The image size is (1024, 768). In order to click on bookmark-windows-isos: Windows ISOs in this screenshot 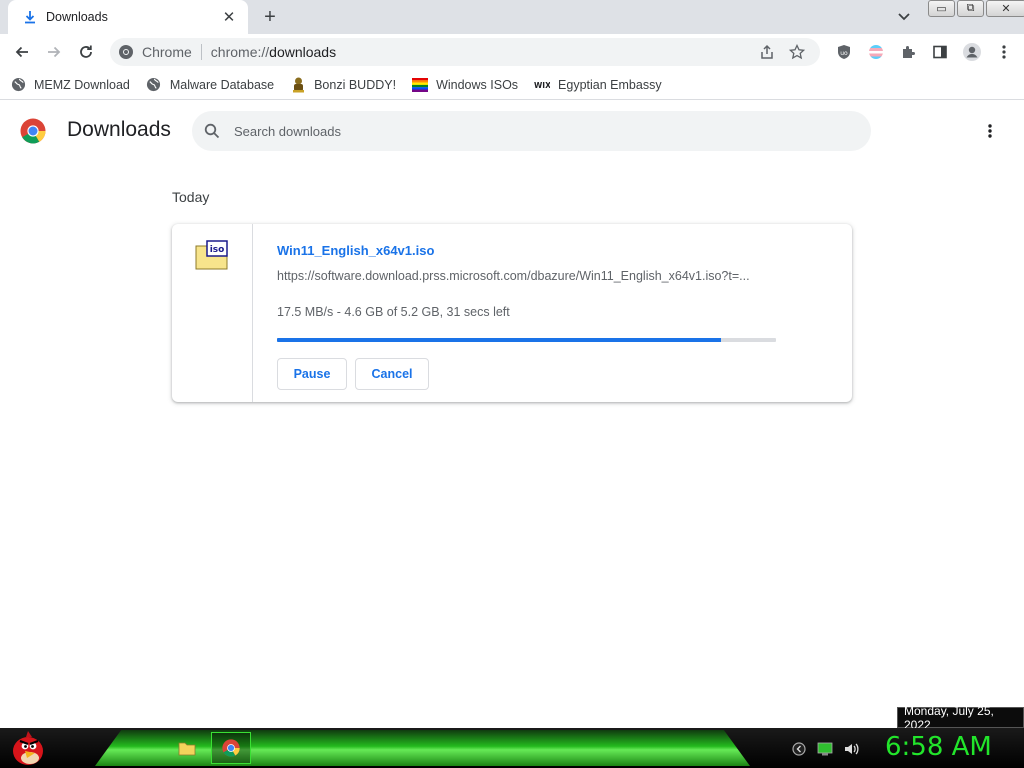, I will do `click(465, 85)`.